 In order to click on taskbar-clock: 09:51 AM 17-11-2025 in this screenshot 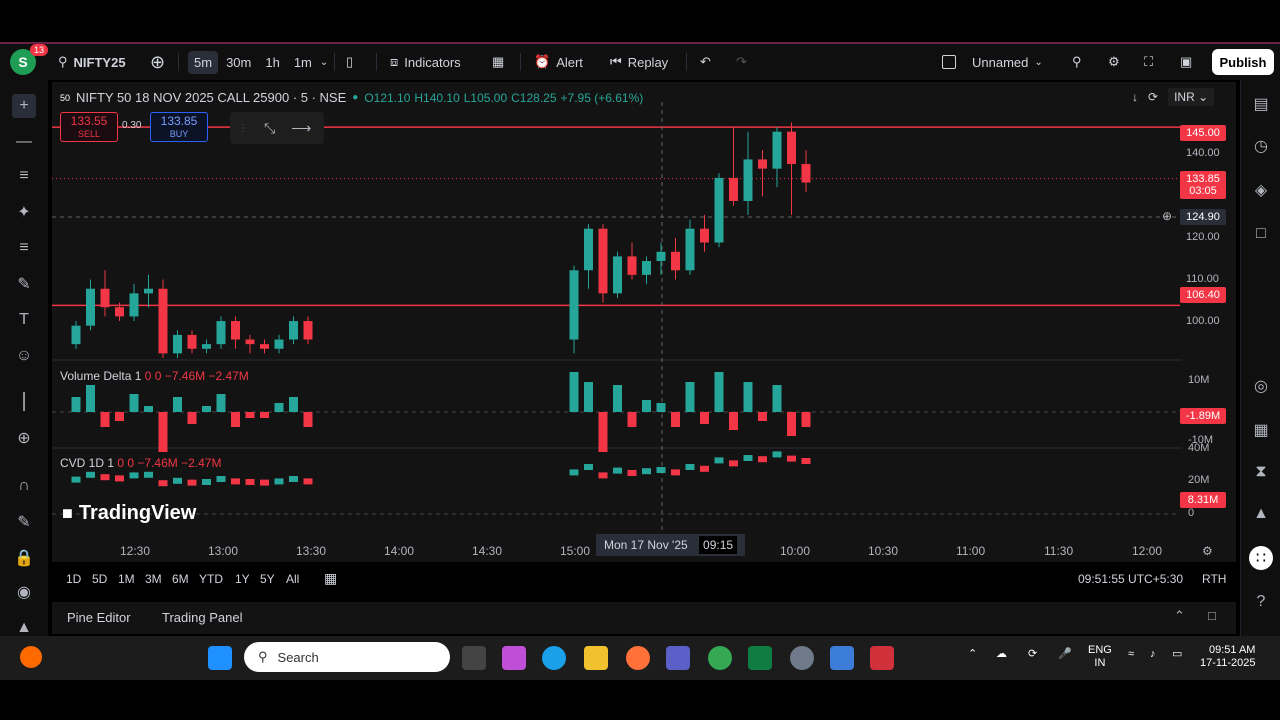, I will do `click(1227, 657)`.